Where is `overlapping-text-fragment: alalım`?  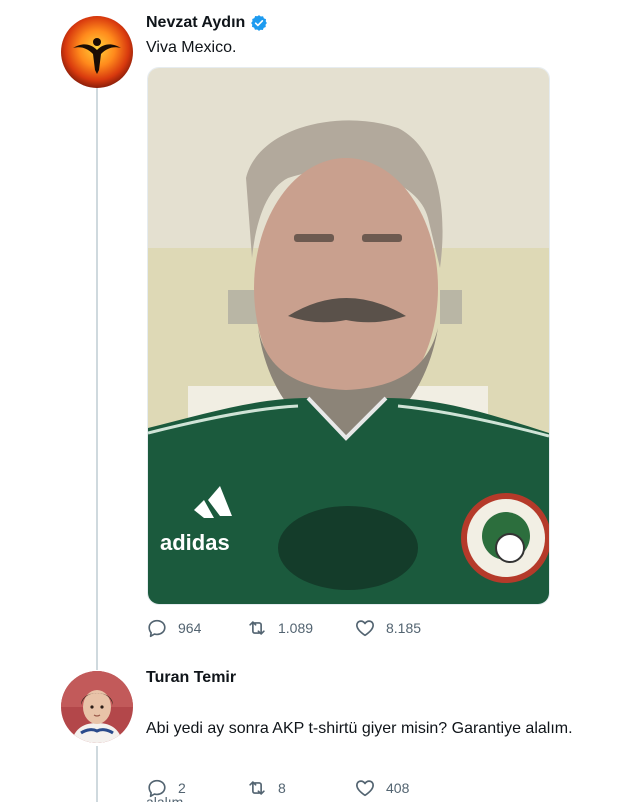
overlapping-text-fragment: alalım is located at coordinates (164, 798).